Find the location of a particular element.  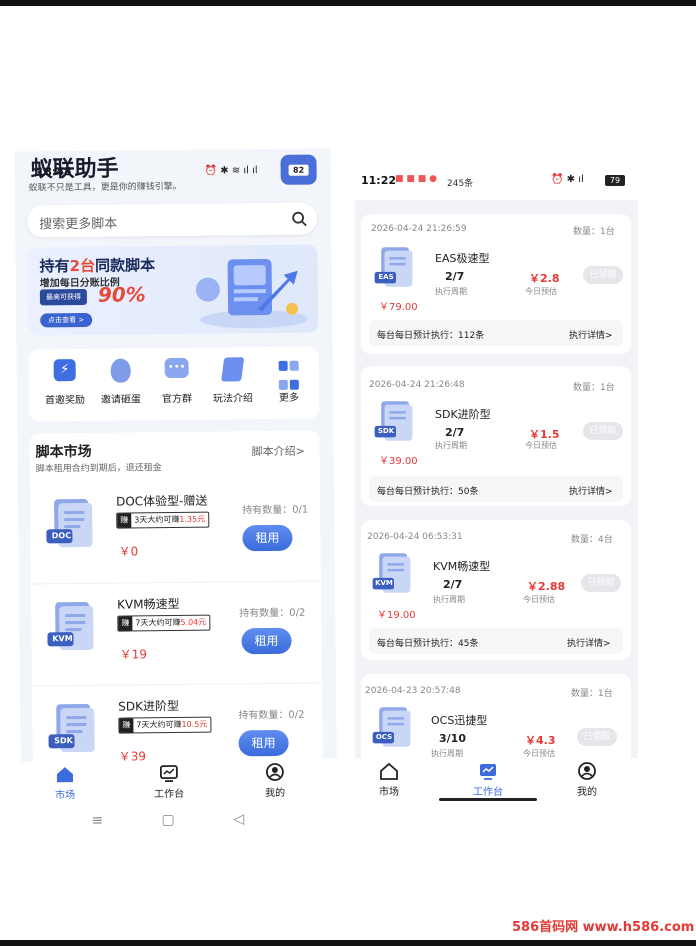

order-qty: 数量：4台 is located at coordinates (592, 540).